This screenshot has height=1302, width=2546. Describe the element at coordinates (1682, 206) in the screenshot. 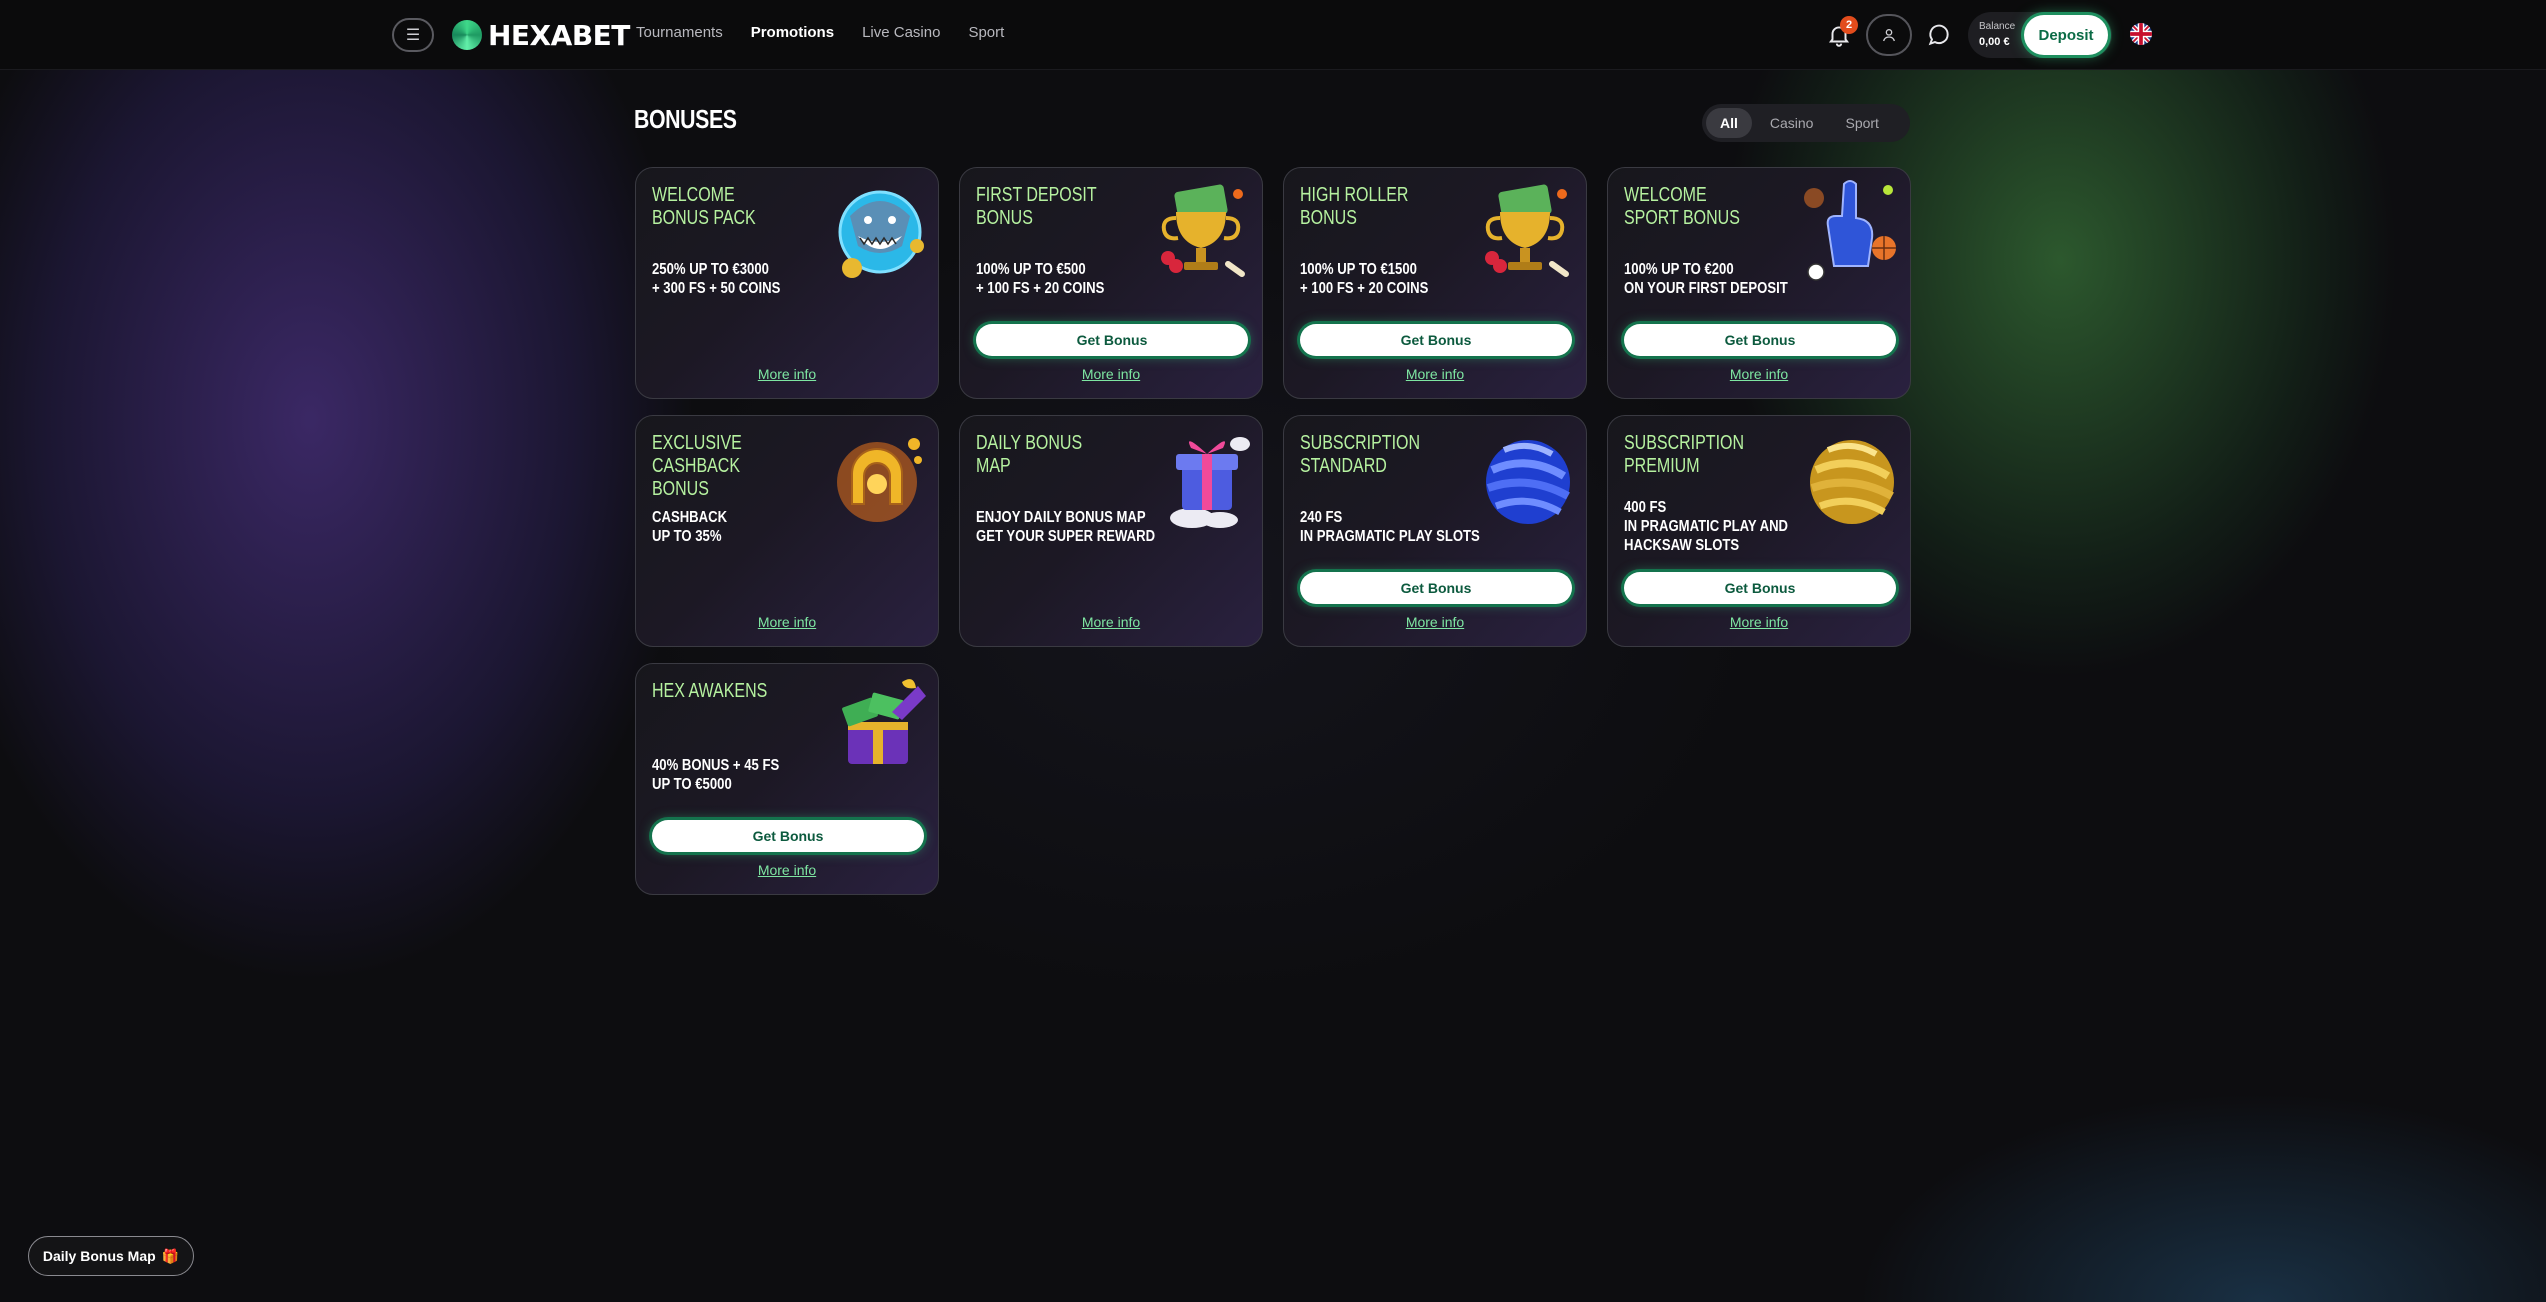

I see `card-title: WELCOME SPORT BONUS` at that location.